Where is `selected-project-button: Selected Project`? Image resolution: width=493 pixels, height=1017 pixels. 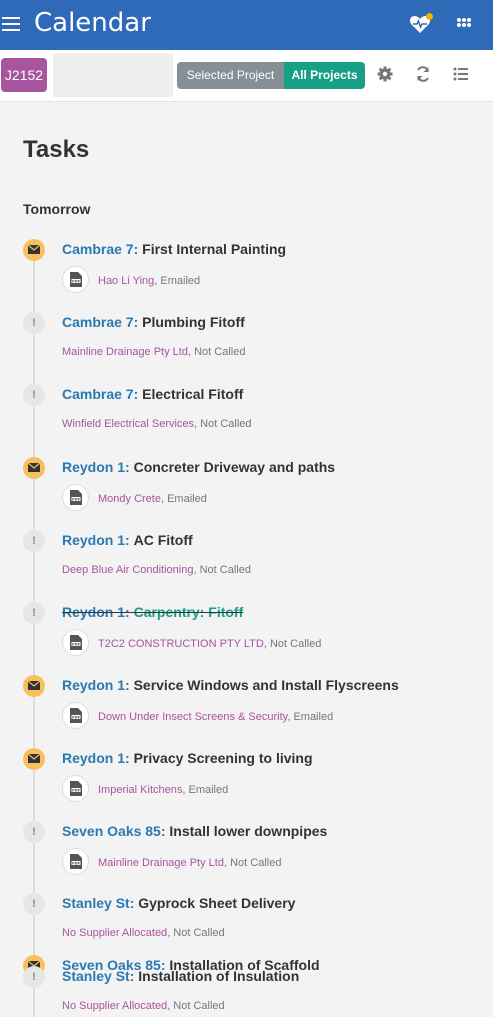
selected-project-button: Selected Project is located at coordinates (230, 75).